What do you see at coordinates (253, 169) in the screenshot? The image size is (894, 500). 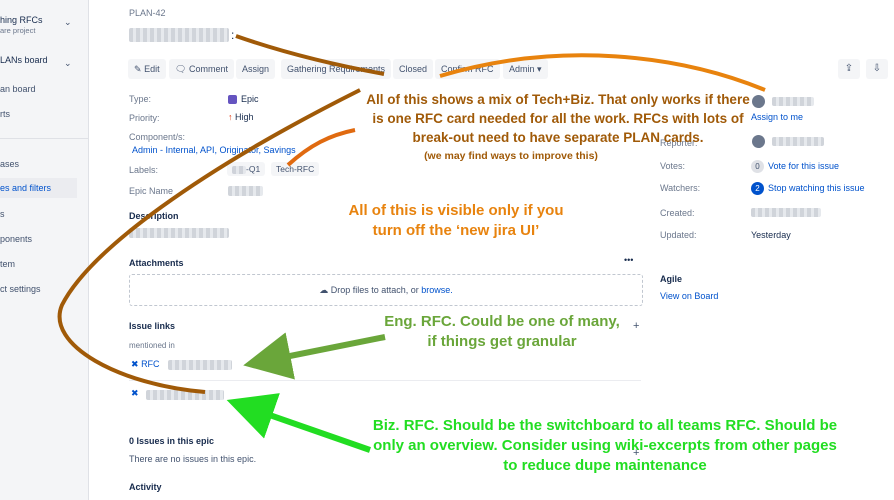 I see `label-tag-q1-text: -Q1` at bounding box center [253, 169].